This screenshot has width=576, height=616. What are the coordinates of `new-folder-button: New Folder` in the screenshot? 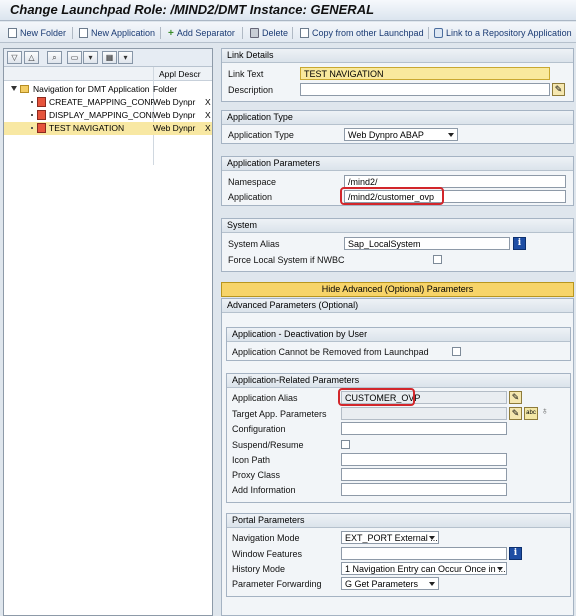 It's located at (37, 33).